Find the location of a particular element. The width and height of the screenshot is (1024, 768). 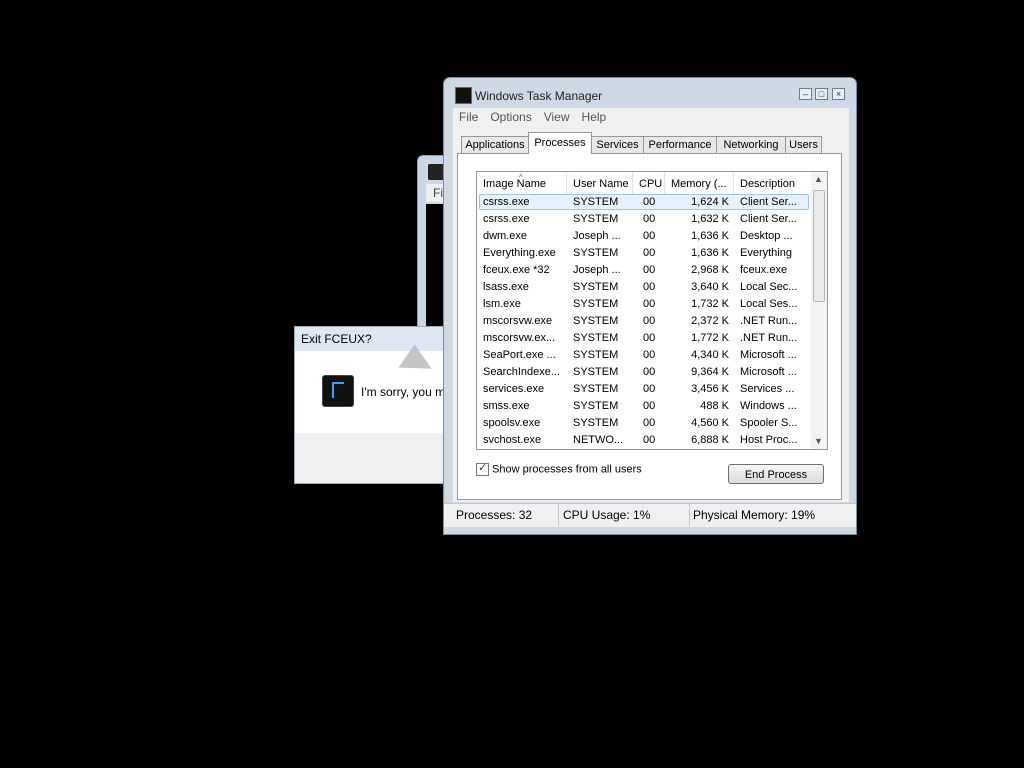

tab-networking: Networking is located at coordinates (751, 144).